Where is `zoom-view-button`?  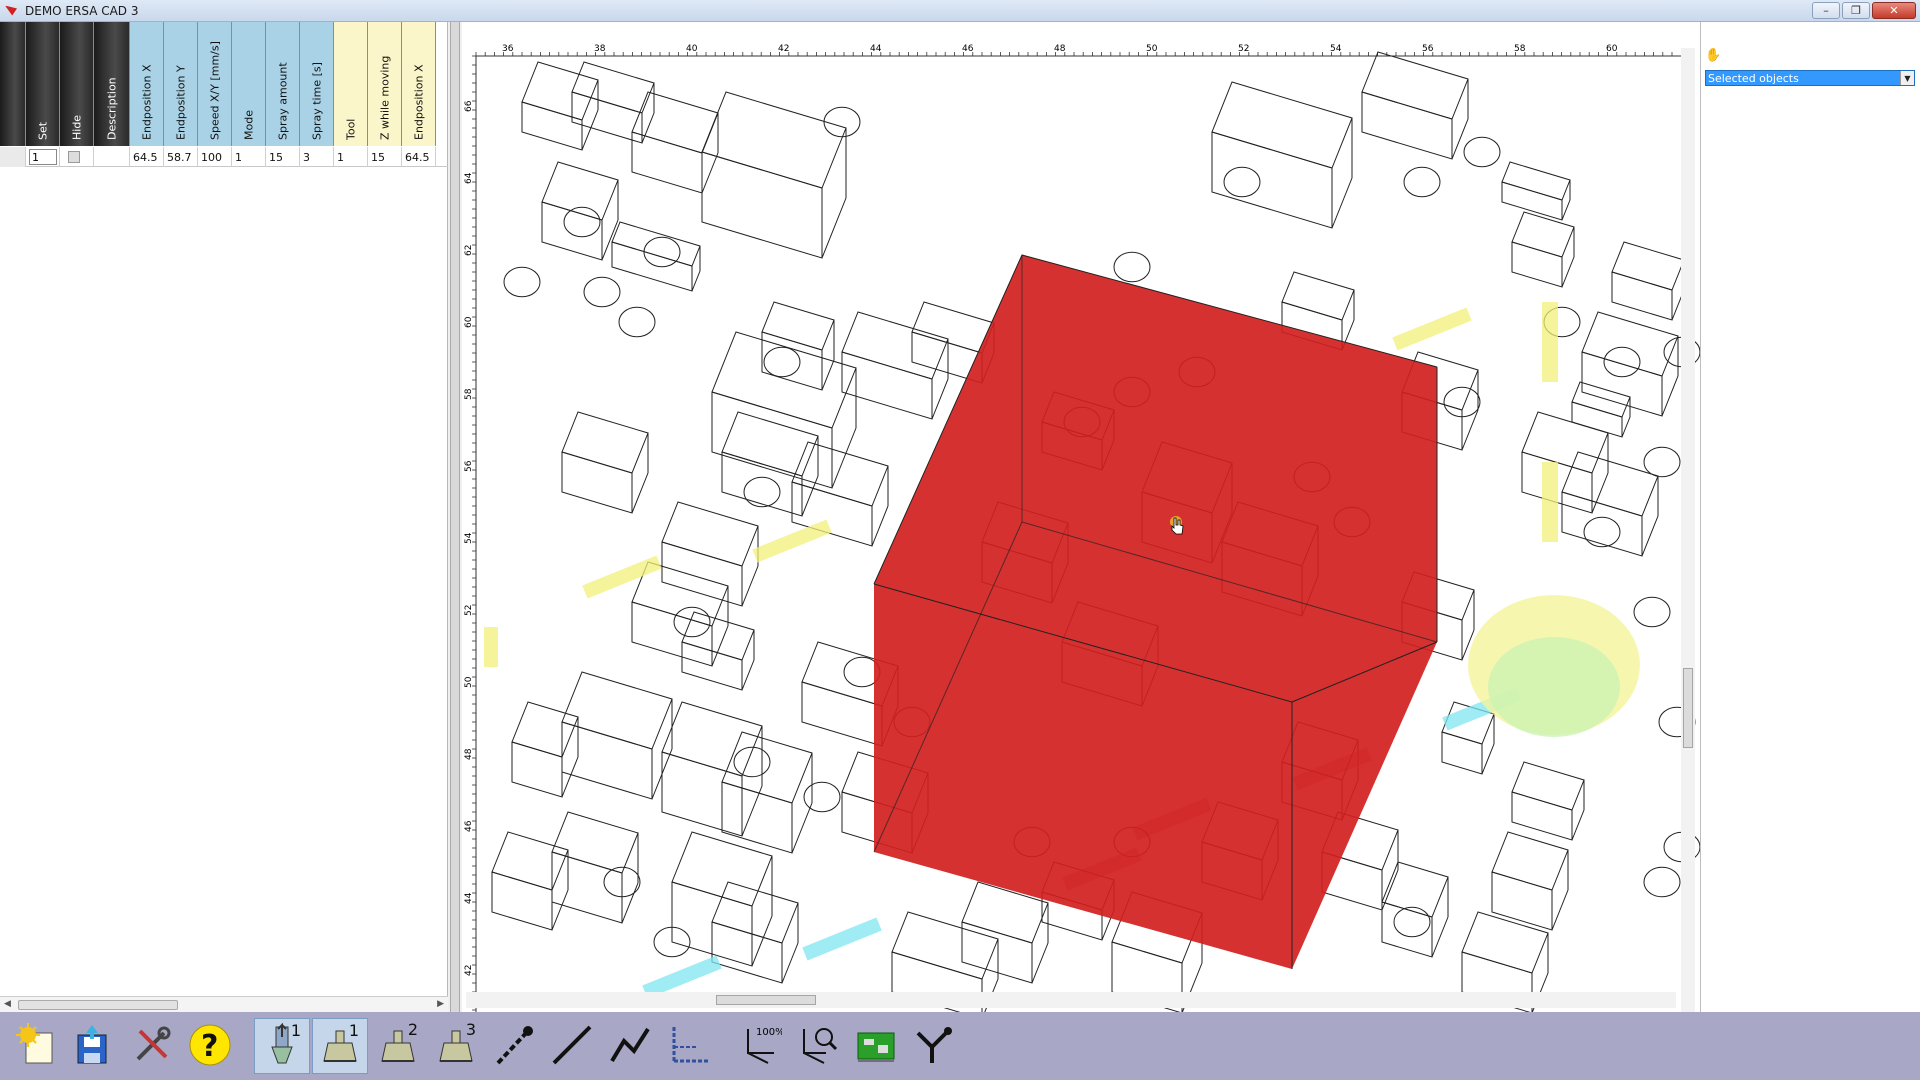
zoom-view-button is located at coordinates (818, 1046).